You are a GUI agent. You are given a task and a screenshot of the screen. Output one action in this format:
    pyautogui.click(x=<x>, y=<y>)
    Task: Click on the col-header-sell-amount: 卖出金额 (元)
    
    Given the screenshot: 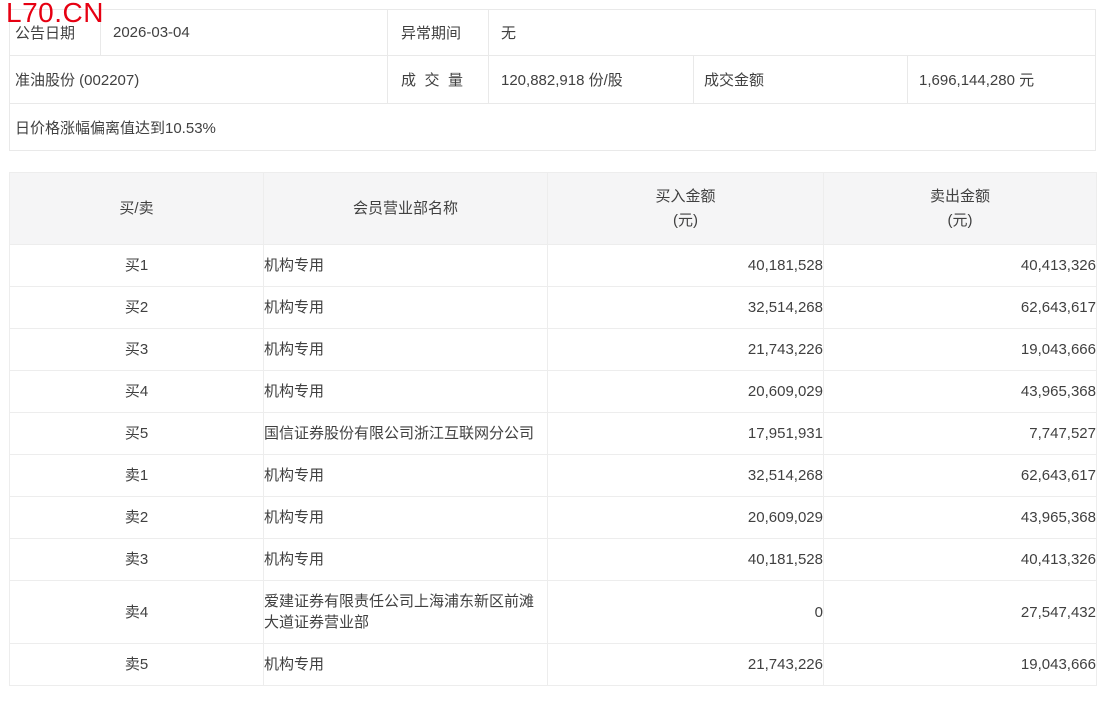 What is the action you would take?
    pyautogui.click(x=960, y=208)
    